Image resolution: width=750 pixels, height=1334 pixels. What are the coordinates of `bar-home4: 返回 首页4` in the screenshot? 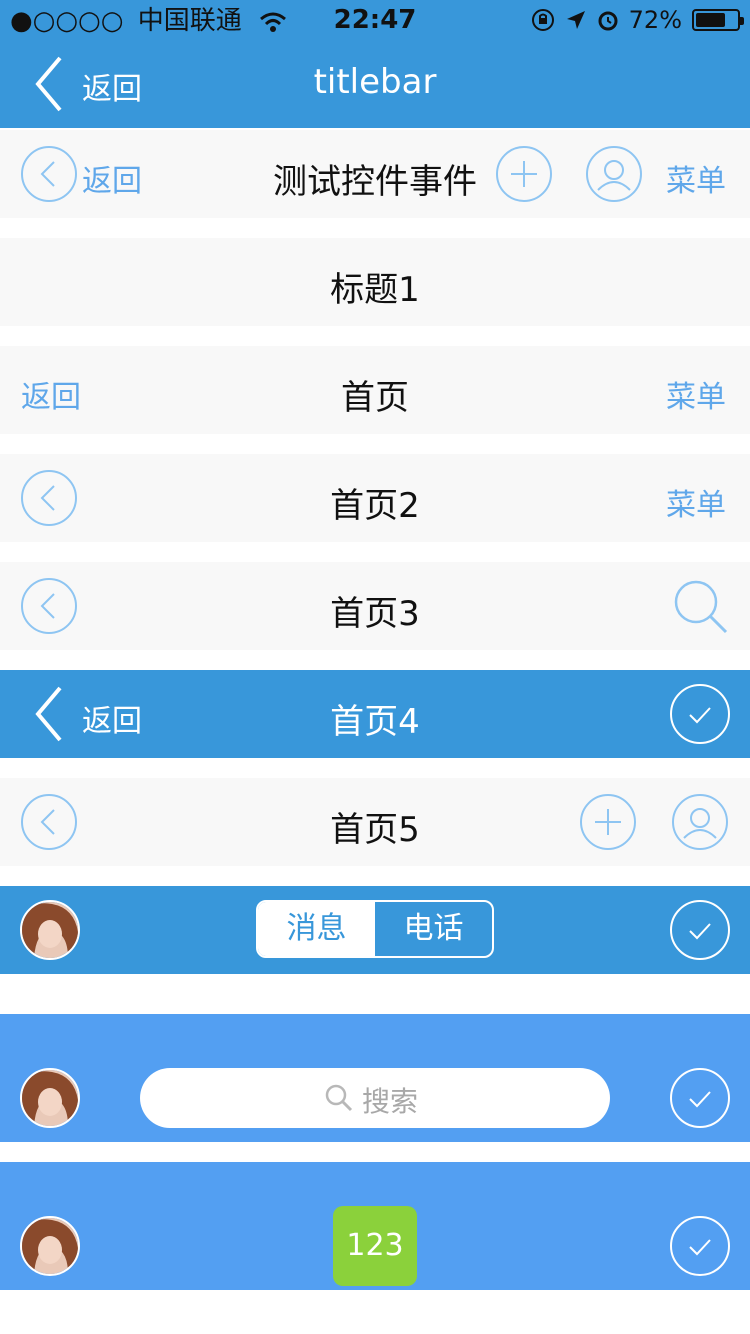 It's located at (375, 714).